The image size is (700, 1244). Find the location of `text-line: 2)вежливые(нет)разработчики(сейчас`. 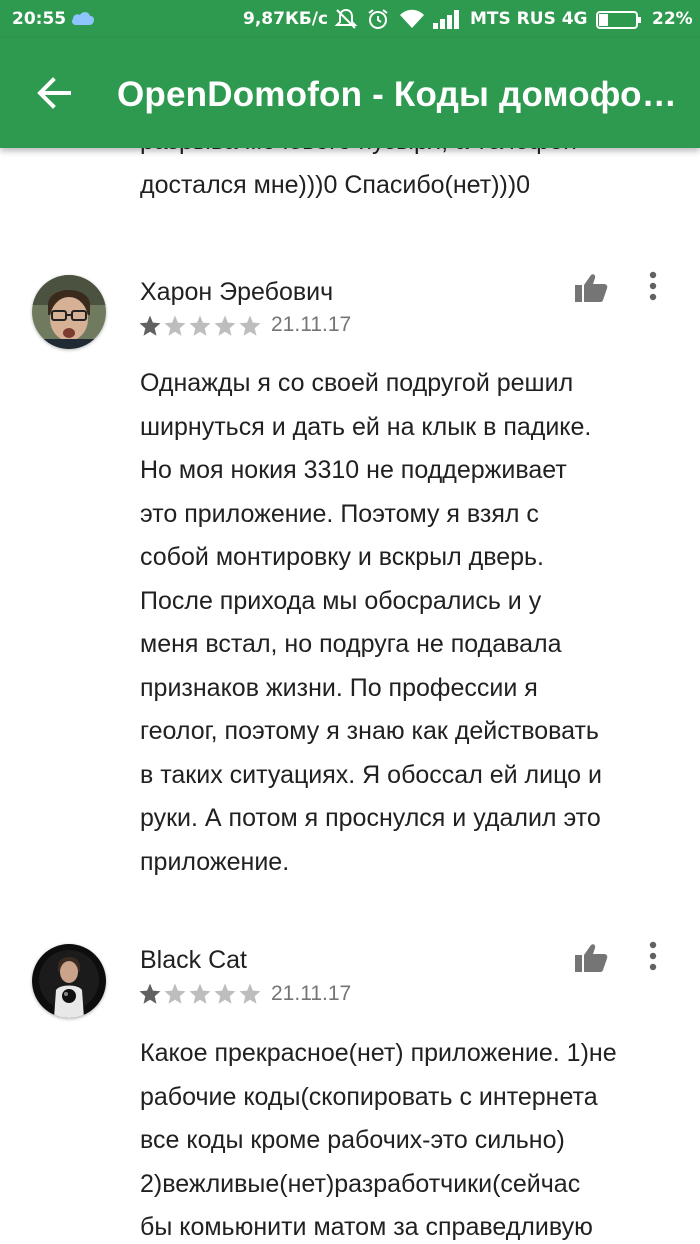

text-line: 2)вежливые(нет)разработчики(сейчас is located at coordinates (360, 1183).